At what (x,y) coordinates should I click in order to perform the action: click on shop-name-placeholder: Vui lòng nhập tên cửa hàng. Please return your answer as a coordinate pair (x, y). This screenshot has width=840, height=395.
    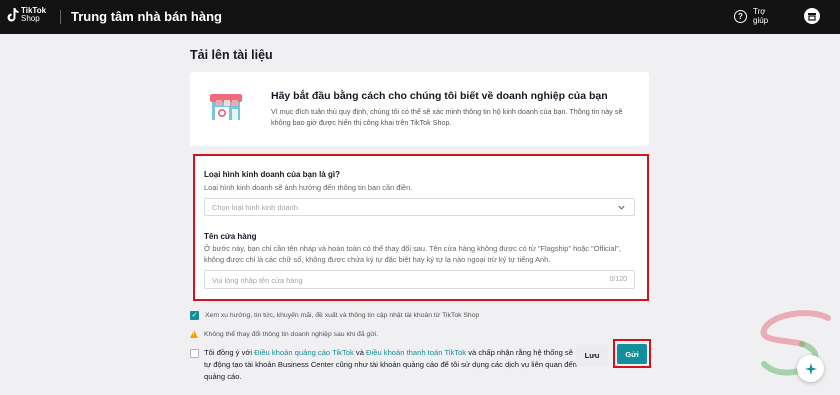
    Looking at the image, I should click on (257, 280).